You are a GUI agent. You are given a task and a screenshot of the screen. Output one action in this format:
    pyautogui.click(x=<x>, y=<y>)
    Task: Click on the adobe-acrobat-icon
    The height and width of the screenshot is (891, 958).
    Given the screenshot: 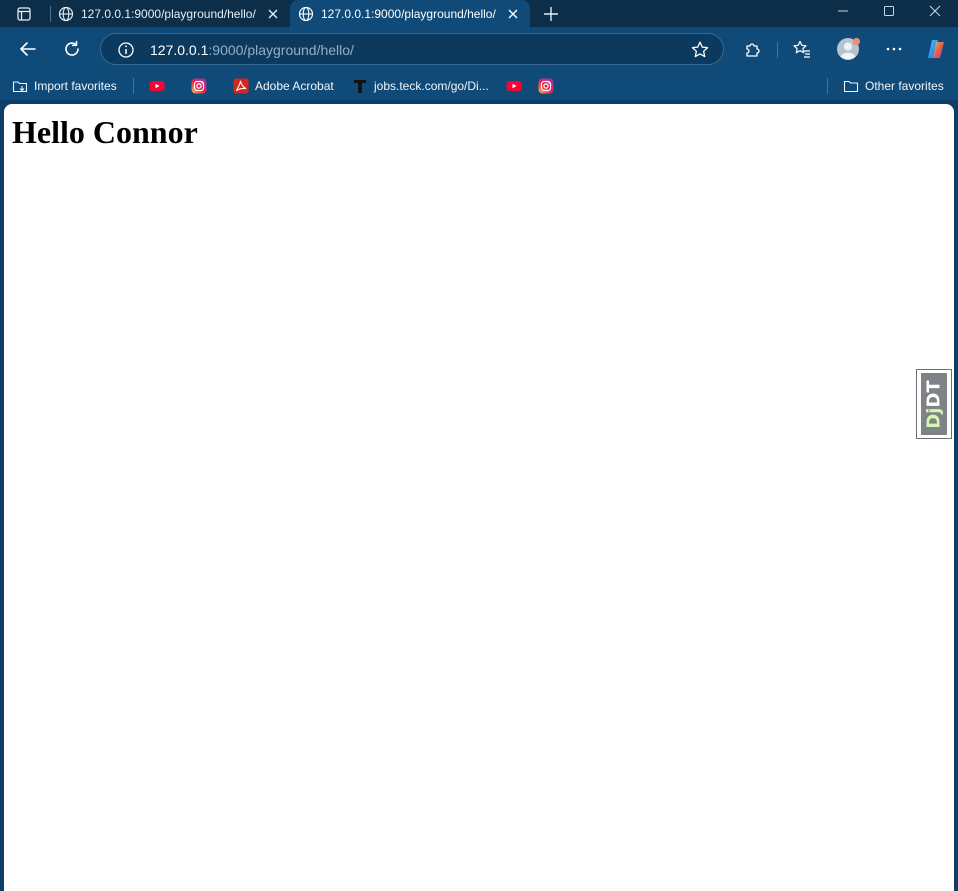 What is the action you would take?
    pyautogui.click(x=241, y=86)
    